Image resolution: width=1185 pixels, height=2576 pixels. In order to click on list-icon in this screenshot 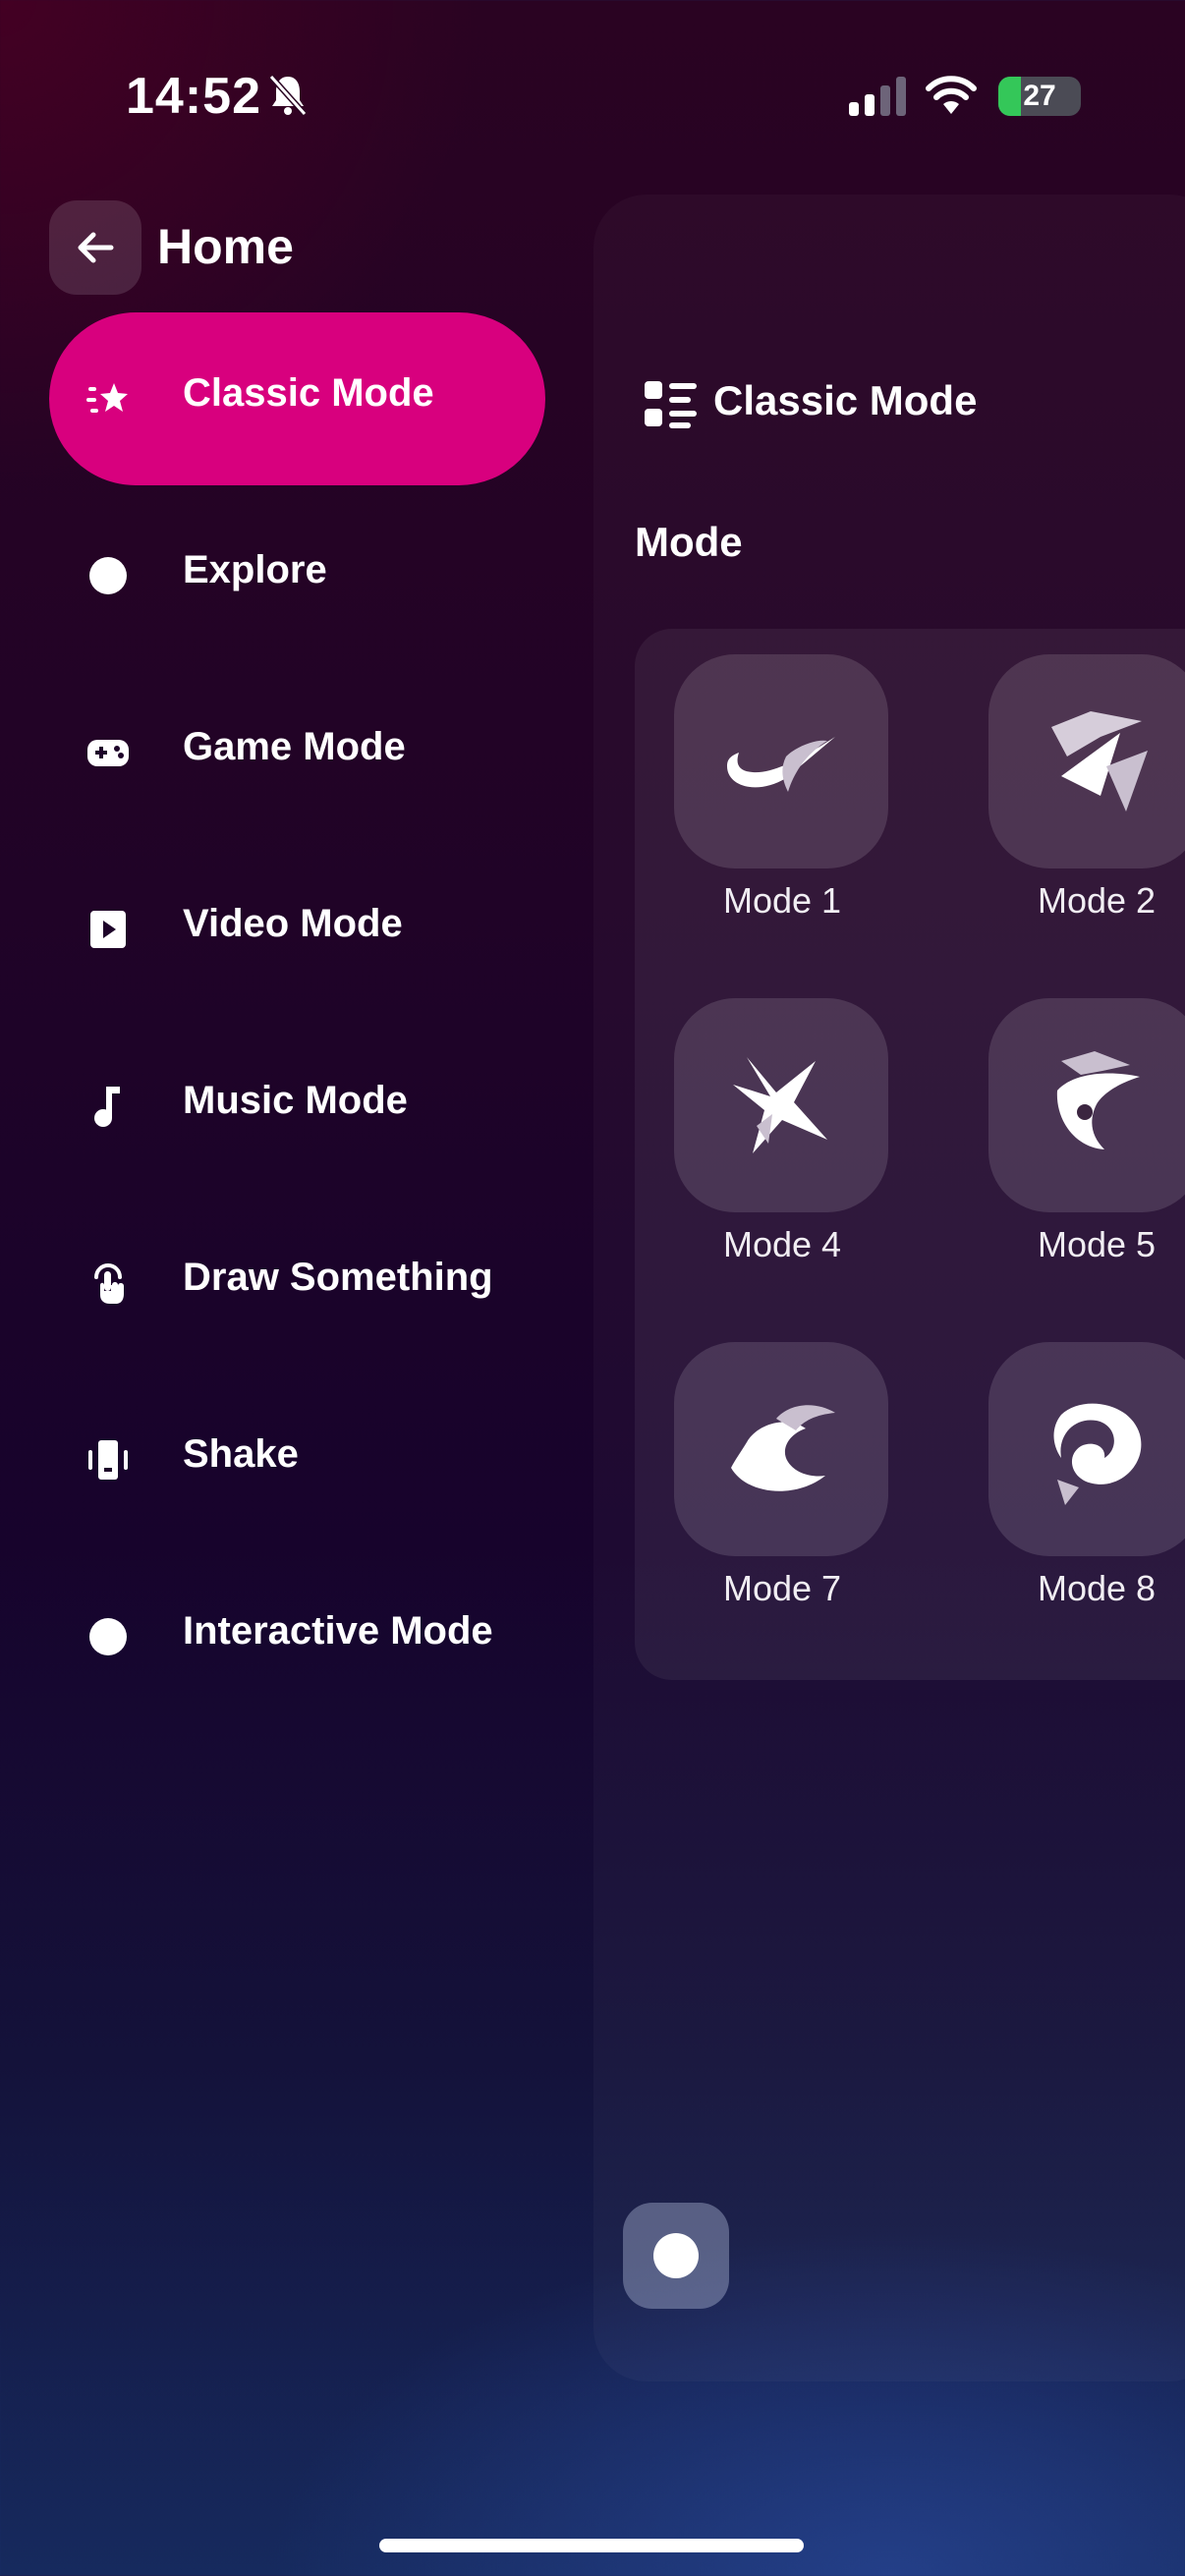, I will do `click(671, 404)`.